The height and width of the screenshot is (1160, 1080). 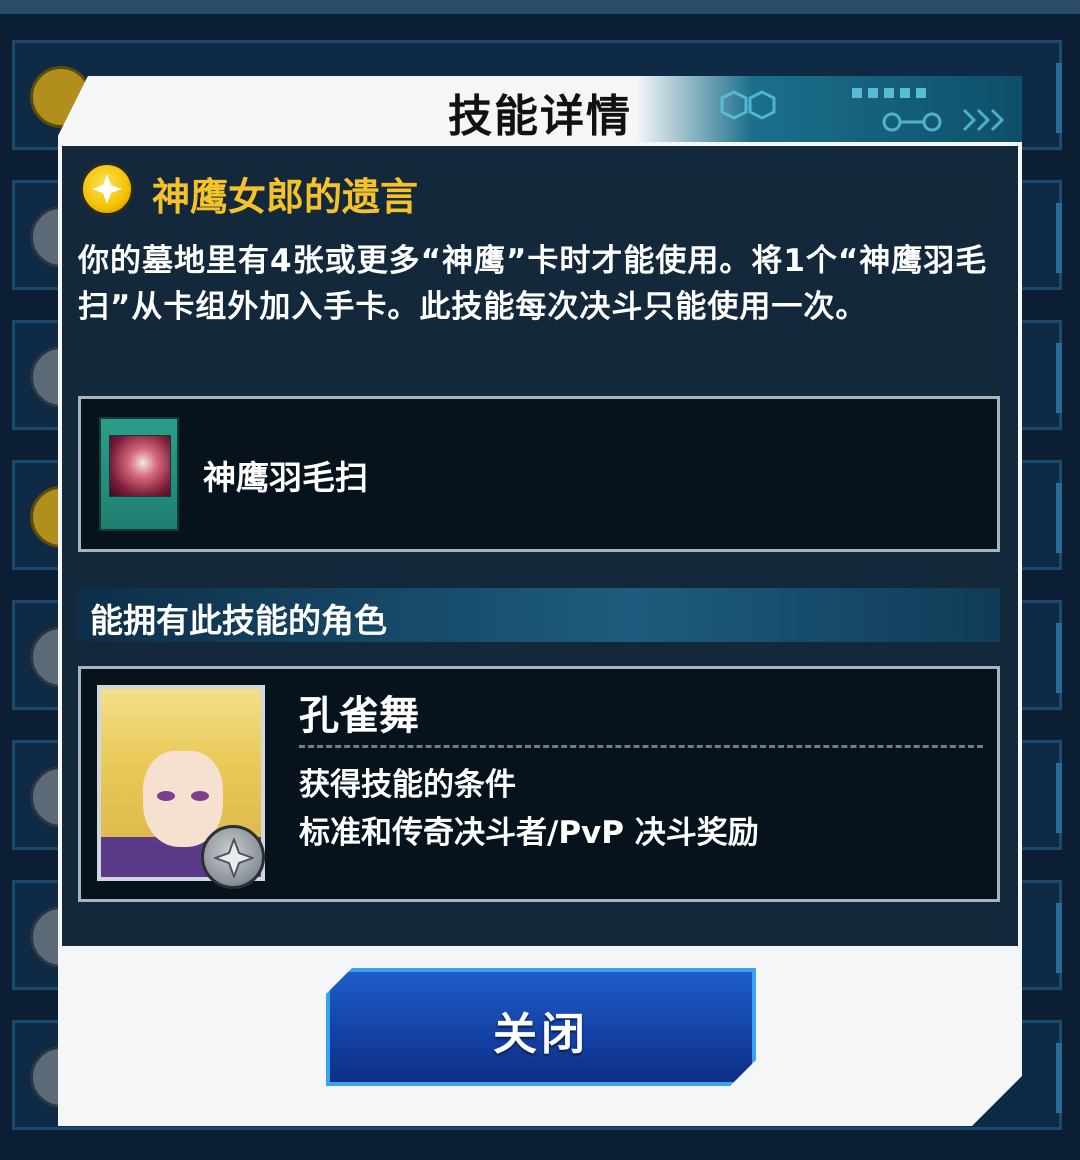 I want to click on section-title: 能拥有此技能的角色, so click(x=238, y=620).